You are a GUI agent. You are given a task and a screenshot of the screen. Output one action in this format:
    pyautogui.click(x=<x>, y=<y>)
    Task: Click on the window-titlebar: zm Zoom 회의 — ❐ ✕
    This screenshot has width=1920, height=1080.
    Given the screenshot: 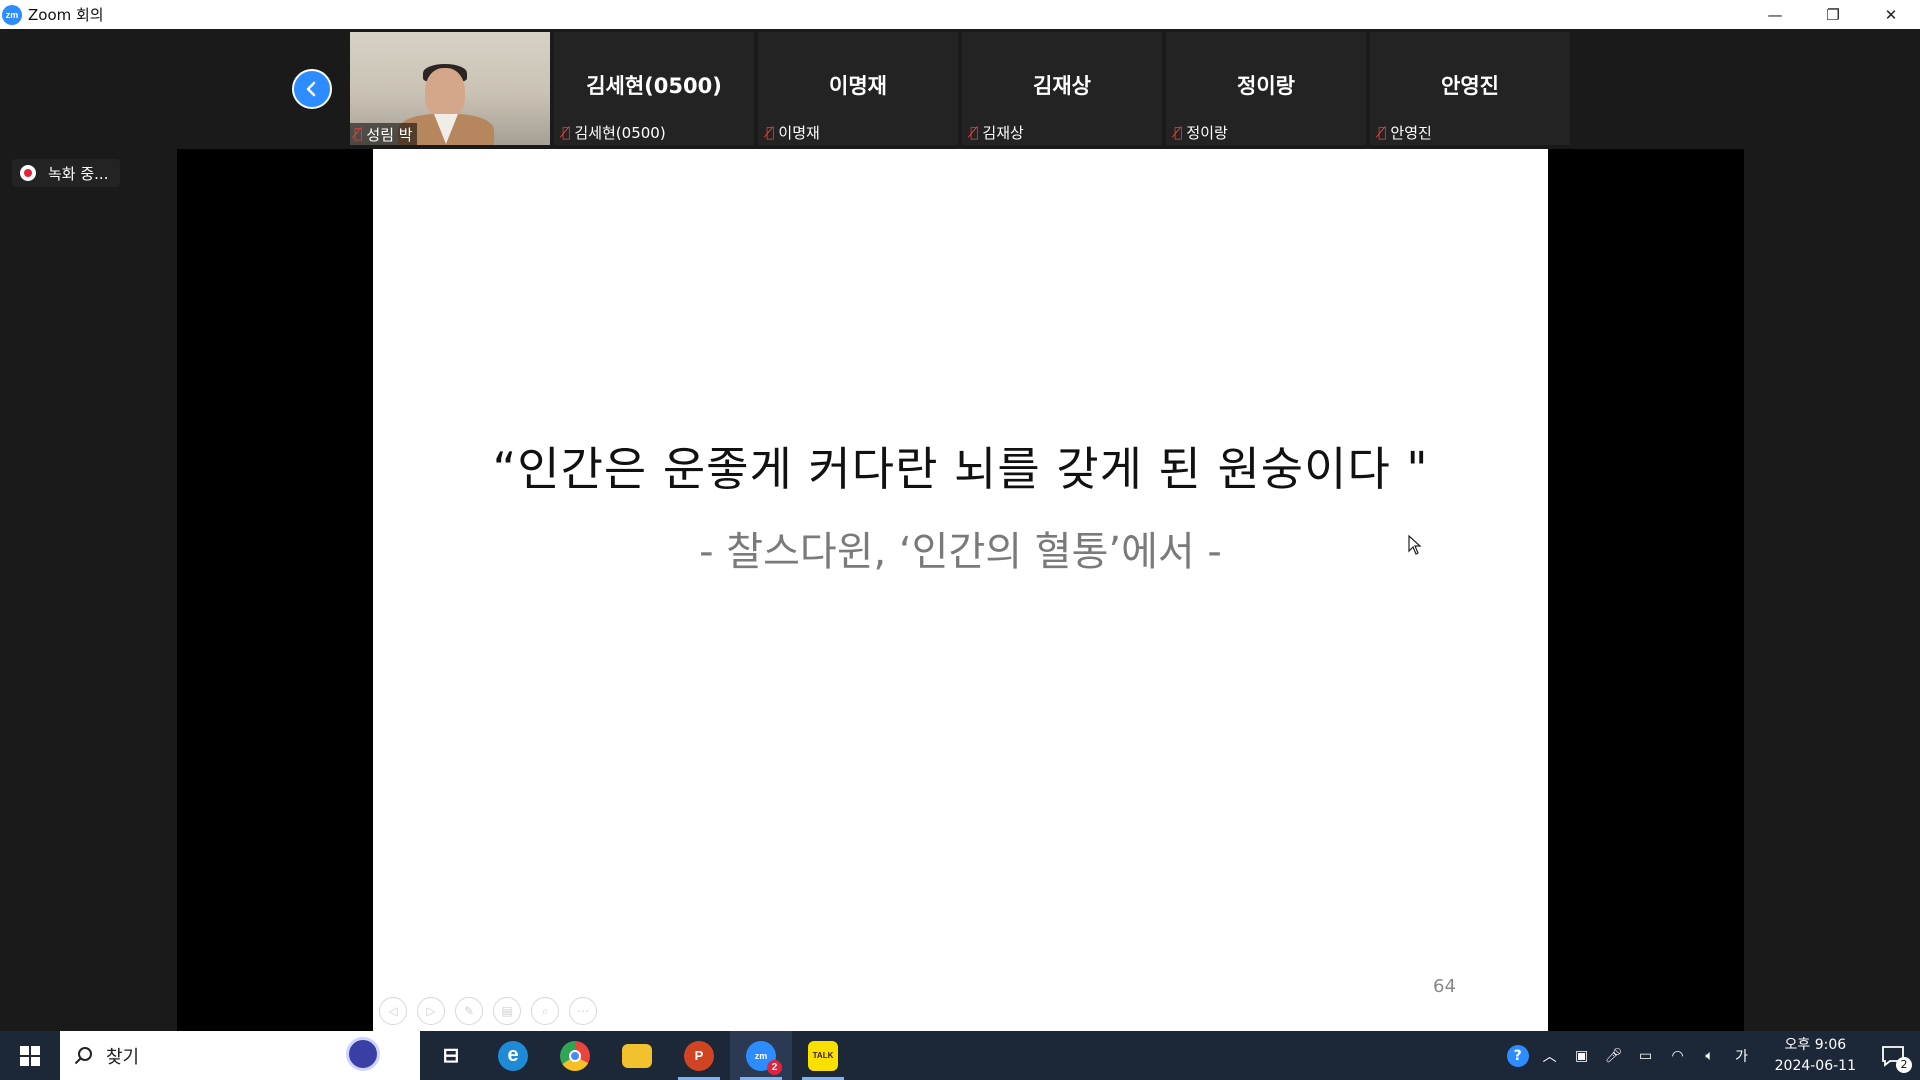 What is the action you would take?
    pyautogui.click(x=960, y=14)
    